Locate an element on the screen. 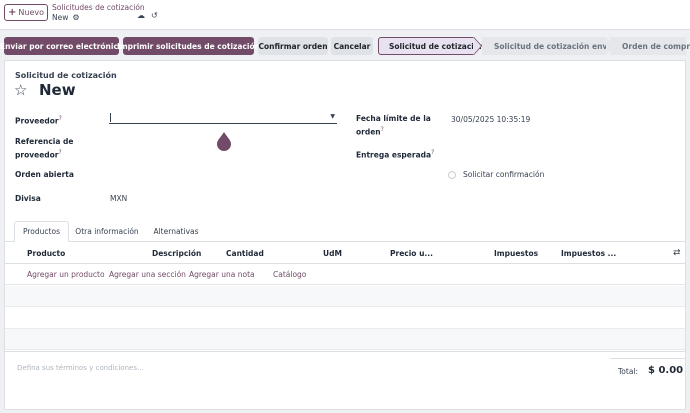 The height and width of the screenshot is (413, 690). ack-checkbox is located at coordinates (452, 175).